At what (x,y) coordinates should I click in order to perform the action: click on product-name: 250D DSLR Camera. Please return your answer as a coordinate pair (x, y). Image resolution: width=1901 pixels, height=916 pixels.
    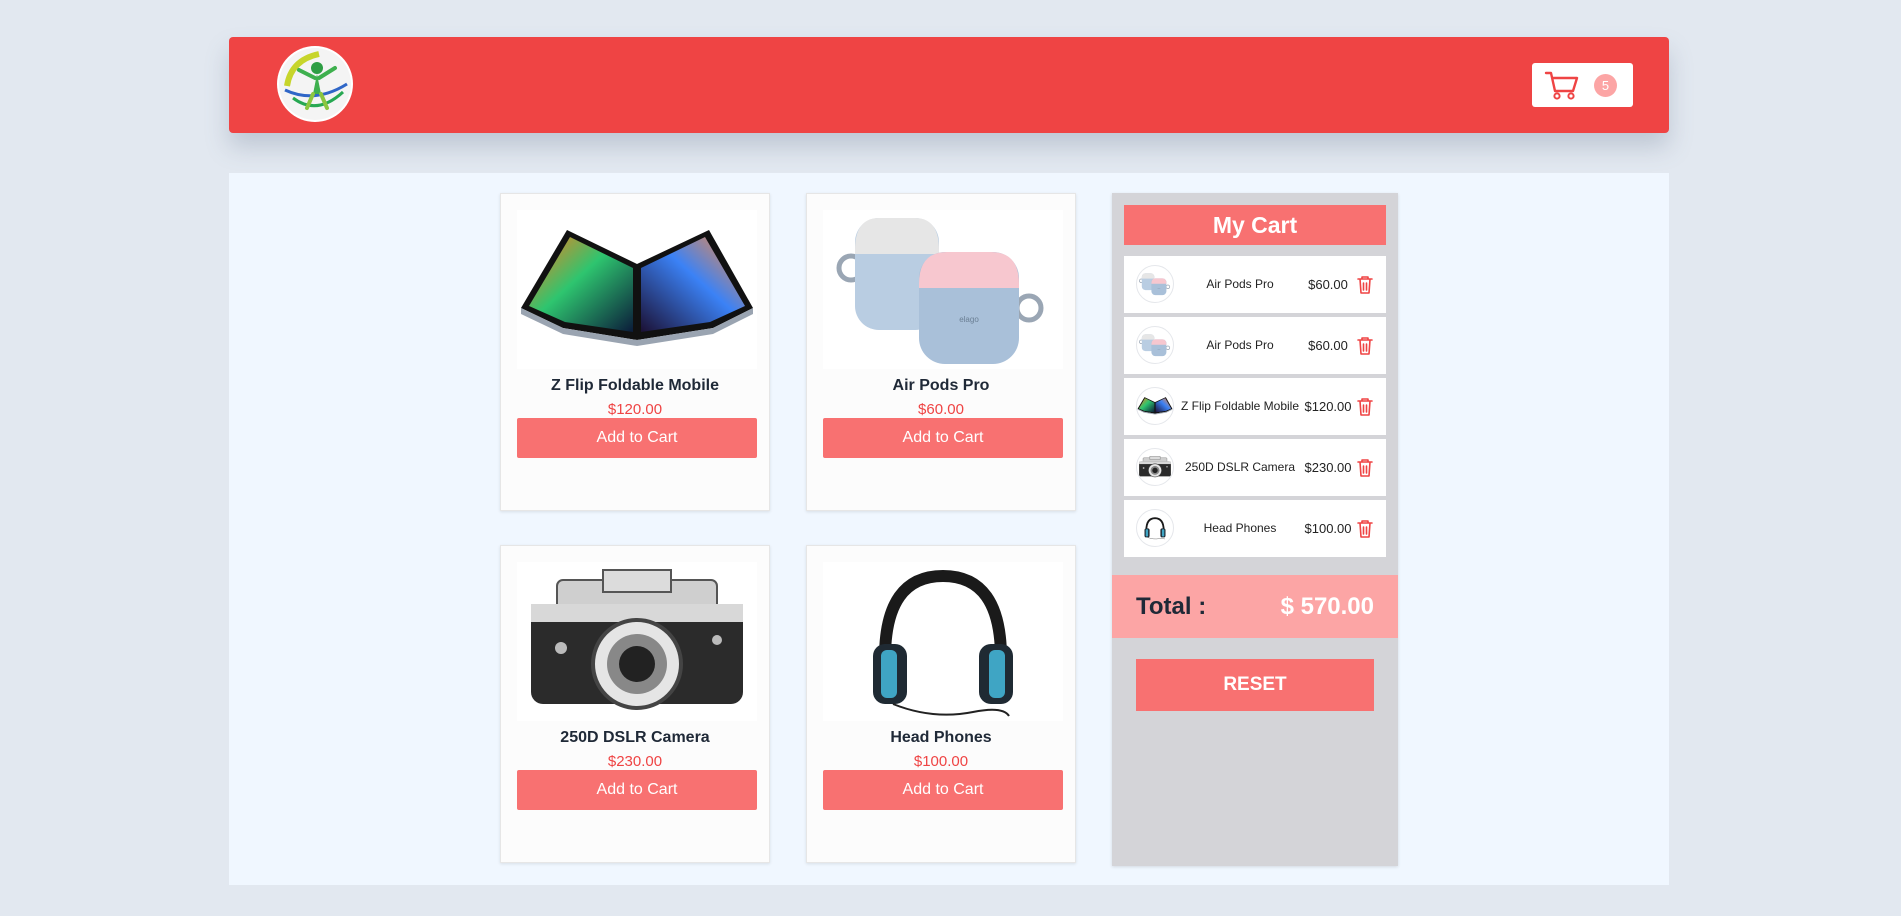
    Looking at the image, I should click on (635, 737).